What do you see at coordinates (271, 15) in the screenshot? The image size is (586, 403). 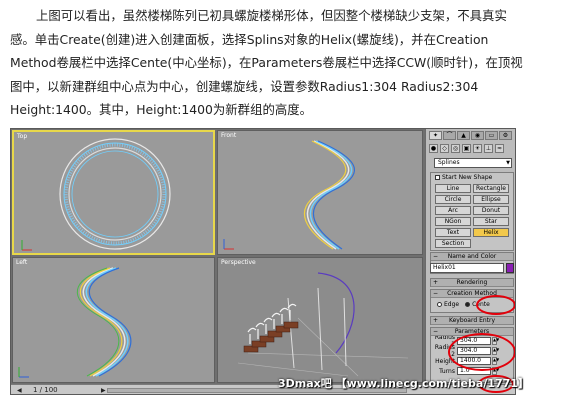 I see `article-line-1: 上图可以看出，虽然楼梯陈列已初具螺旋楼梯形体，但因整个楼梯缺少支架，不具真实` at bounding box center [271, 15].